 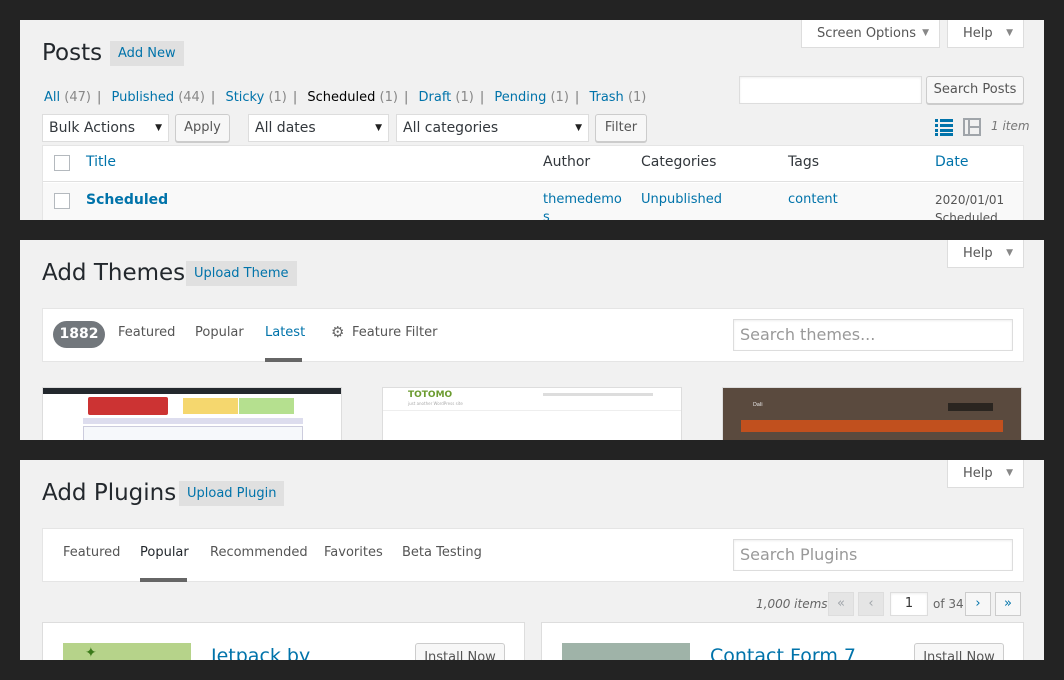 What do you see at coordinates (533, 164) in the screenshot?
I see `table-header: Title Author Categories Tags Date` at bounding box center [533, 164].